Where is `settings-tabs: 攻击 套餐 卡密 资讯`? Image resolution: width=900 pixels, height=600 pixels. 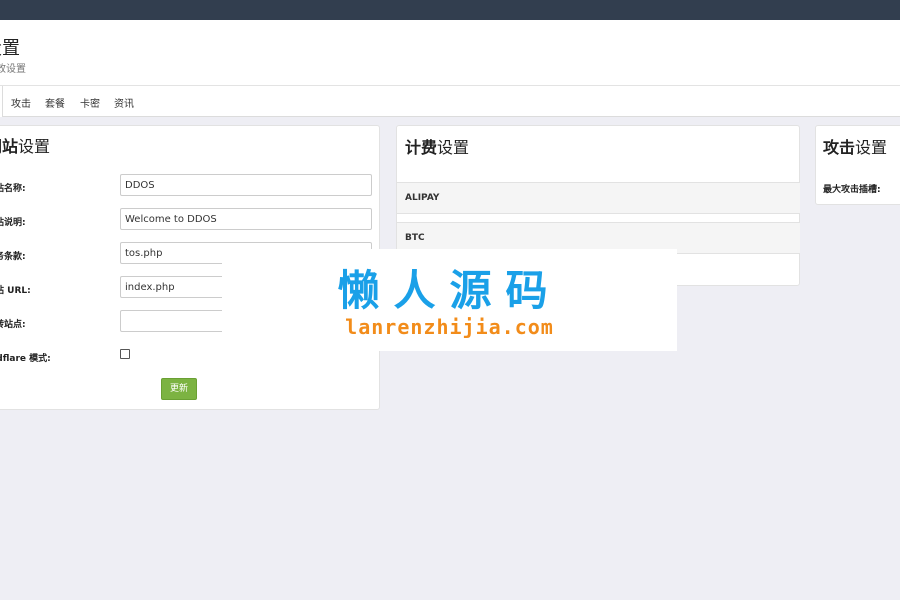
settings-tabs: 攻击 套餐 卡密 资讯 is located at coordinates (450, 101).